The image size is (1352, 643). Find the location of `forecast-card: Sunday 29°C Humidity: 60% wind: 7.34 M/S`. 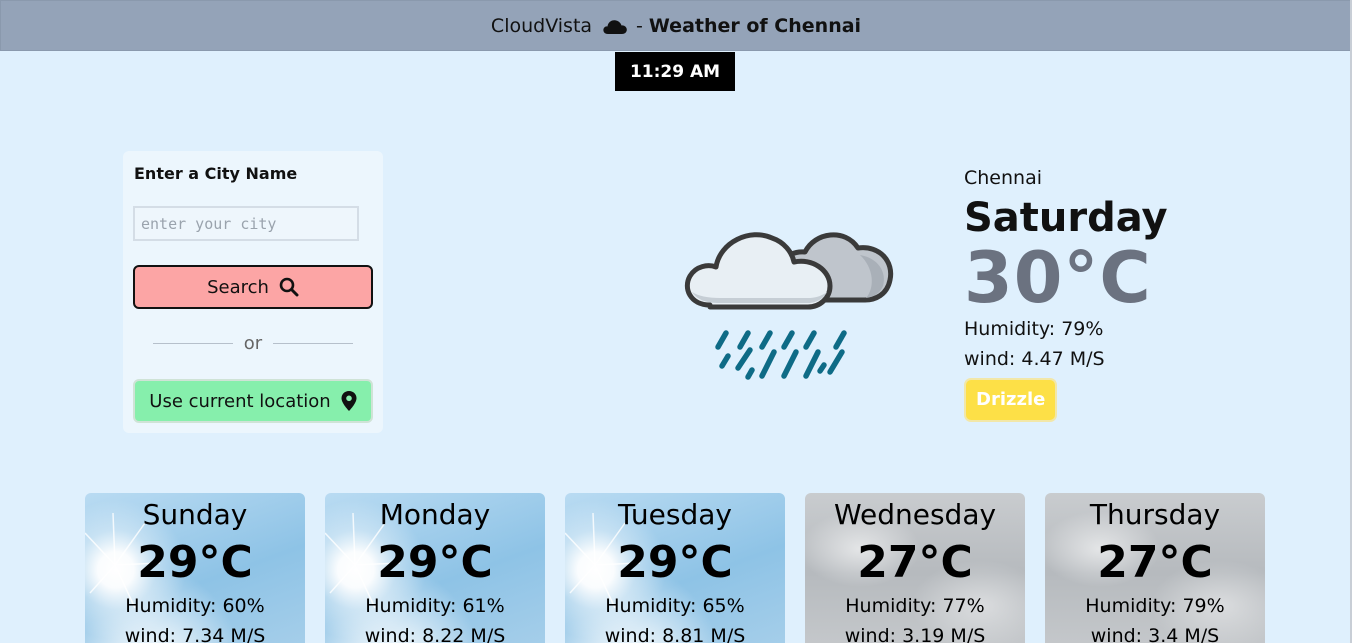

forecast-card: Sunday 29°C Humidity: 60% wind: 7.34 M/S is located at coordinates (195, 568).